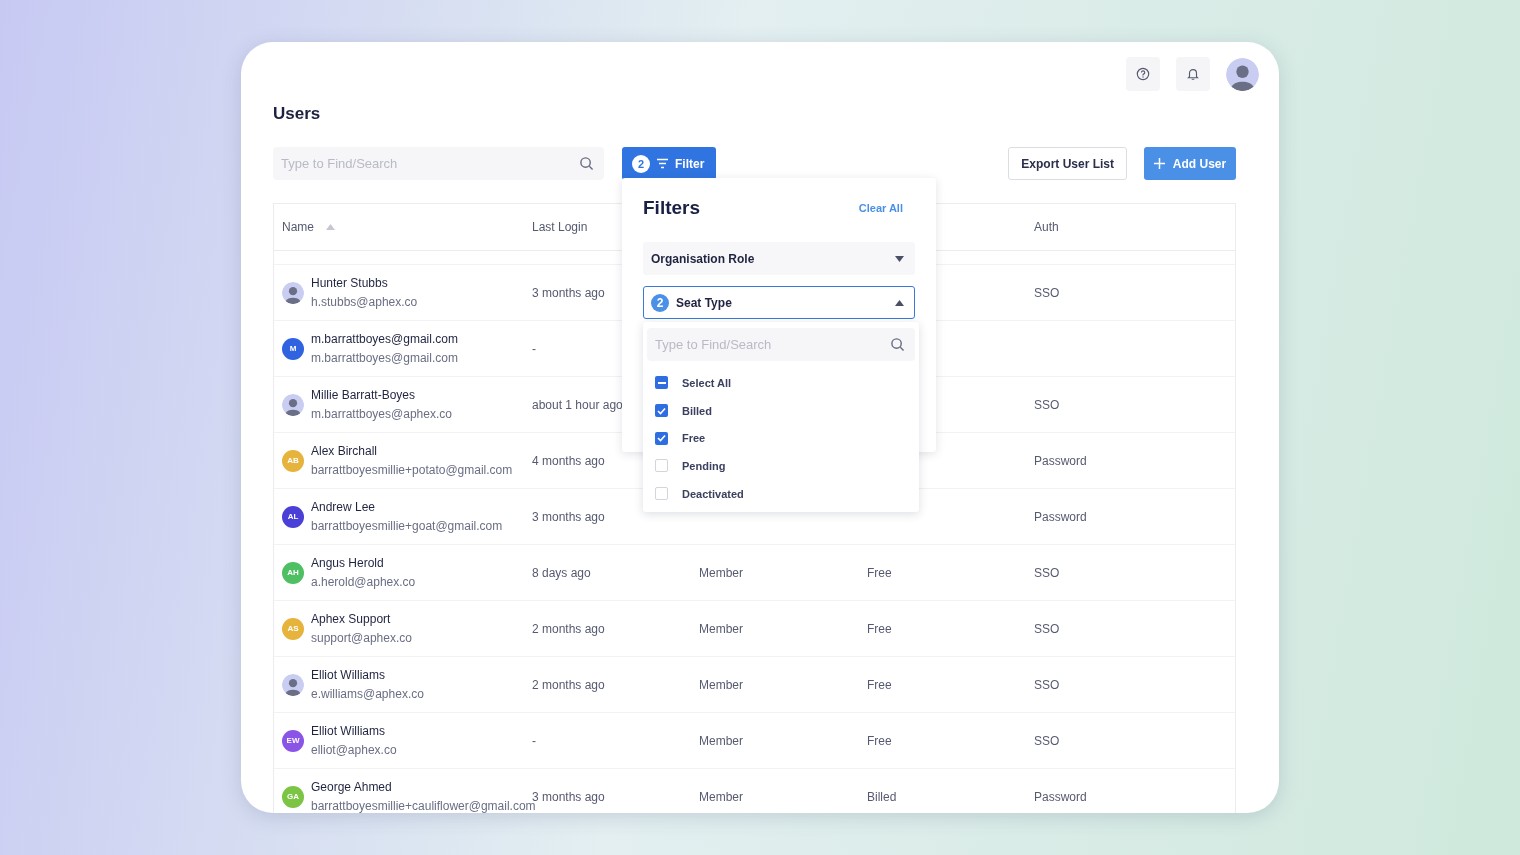  Describe the element at coordinates (713, 493) in the screenshot. I see `option-label: Deactivated` at that location.